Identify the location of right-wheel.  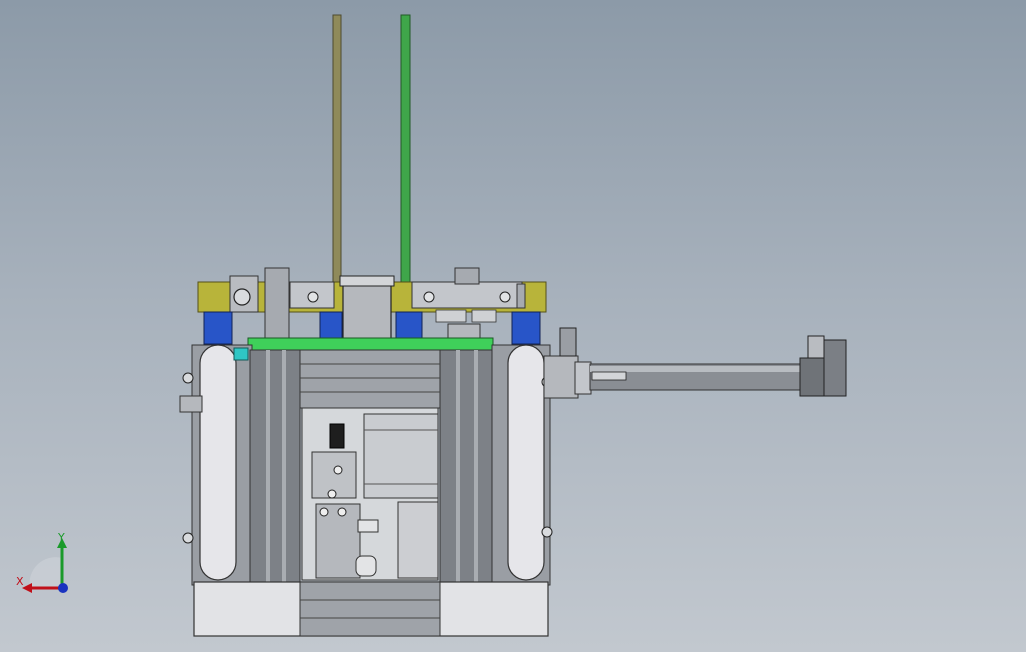
(526, 462).